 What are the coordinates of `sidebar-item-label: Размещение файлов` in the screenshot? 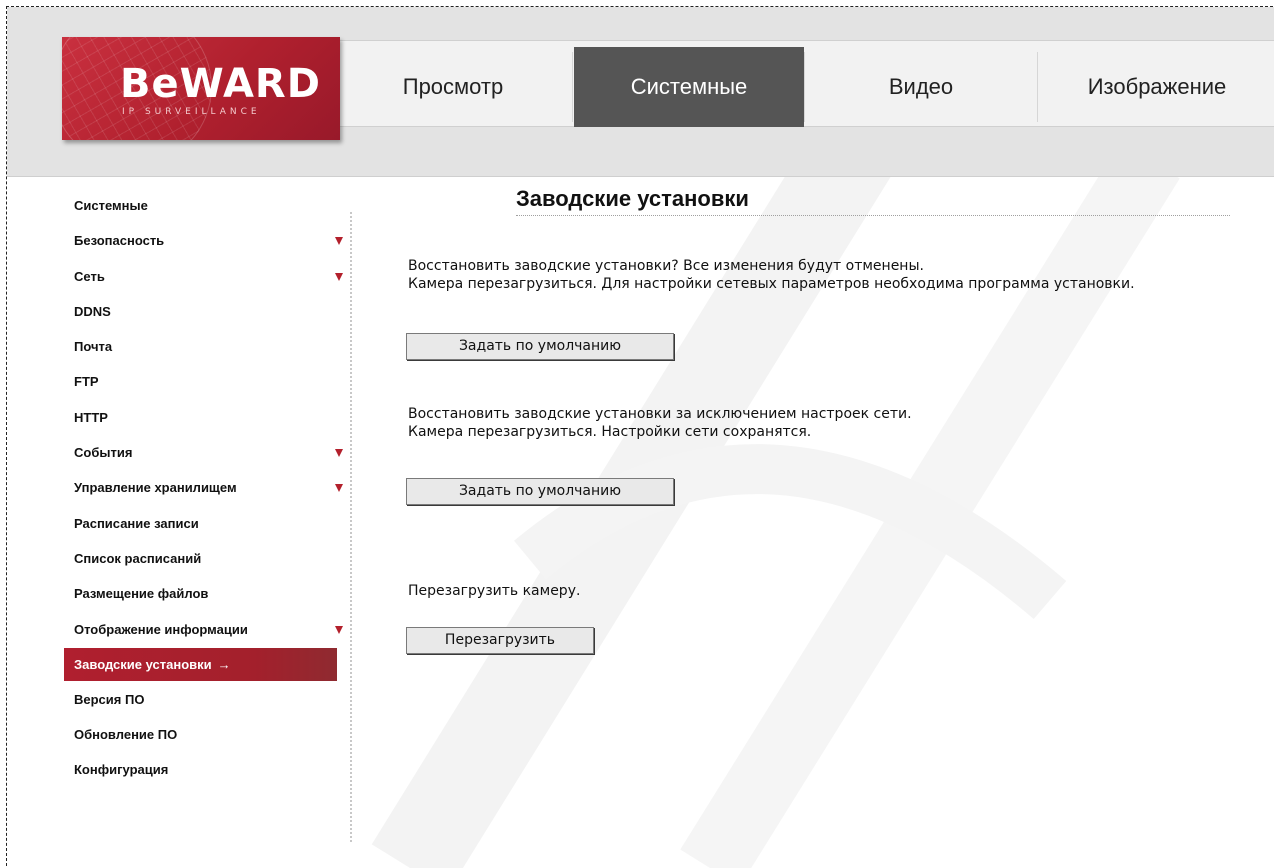 It's located at (141, 594).